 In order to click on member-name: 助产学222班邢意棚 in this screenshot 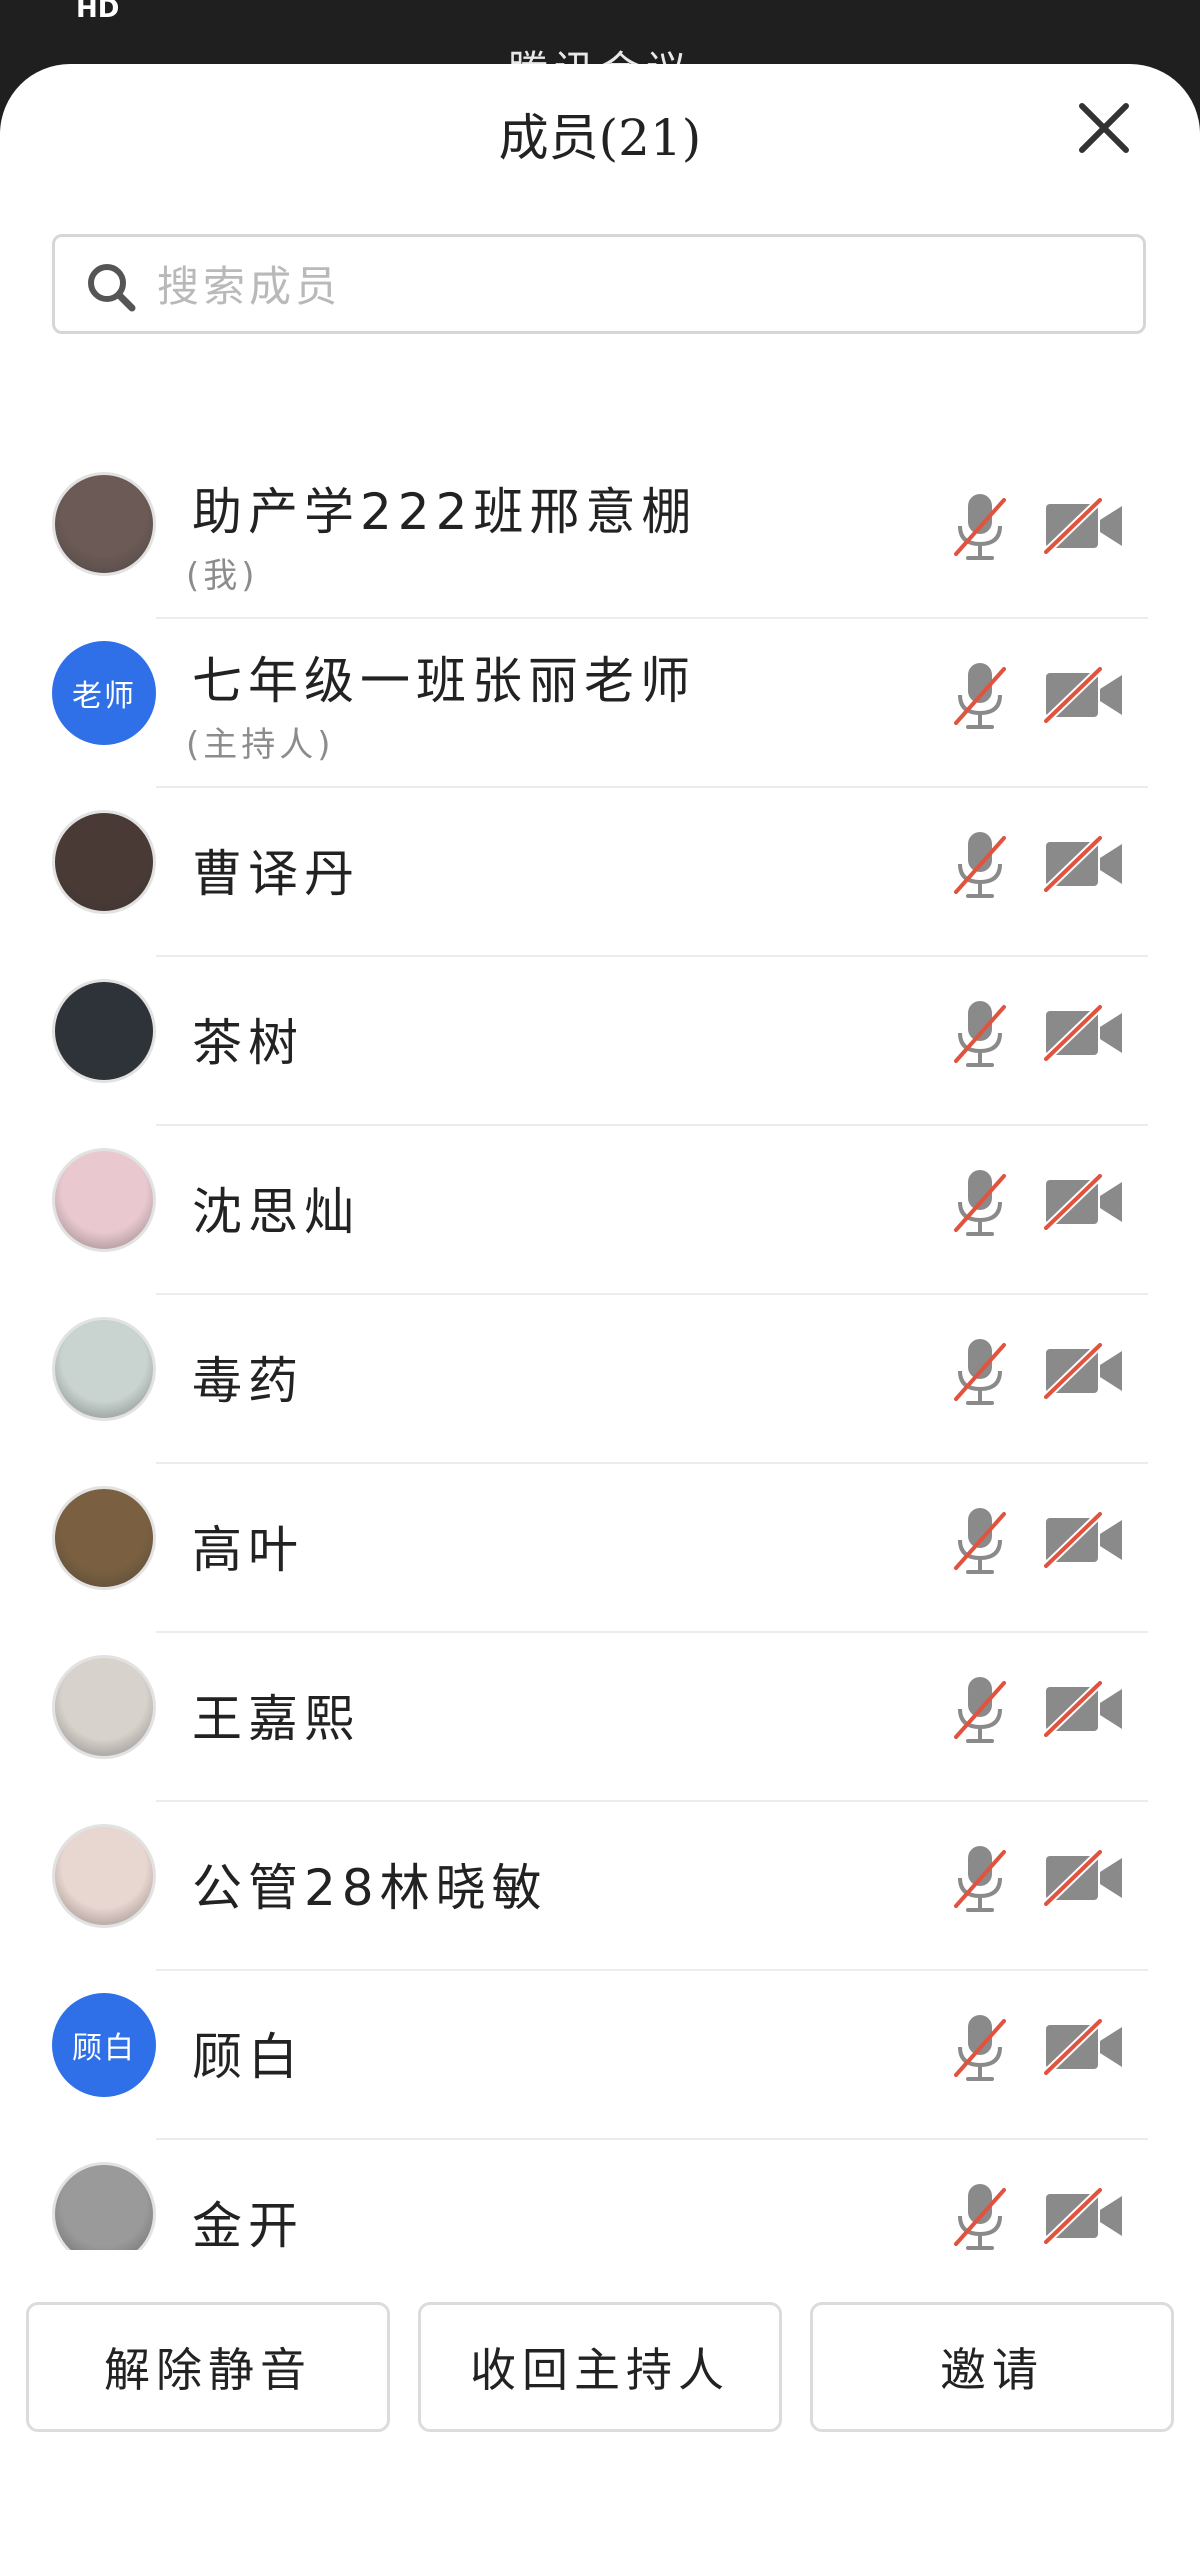, I will do `click(445, 512)`.